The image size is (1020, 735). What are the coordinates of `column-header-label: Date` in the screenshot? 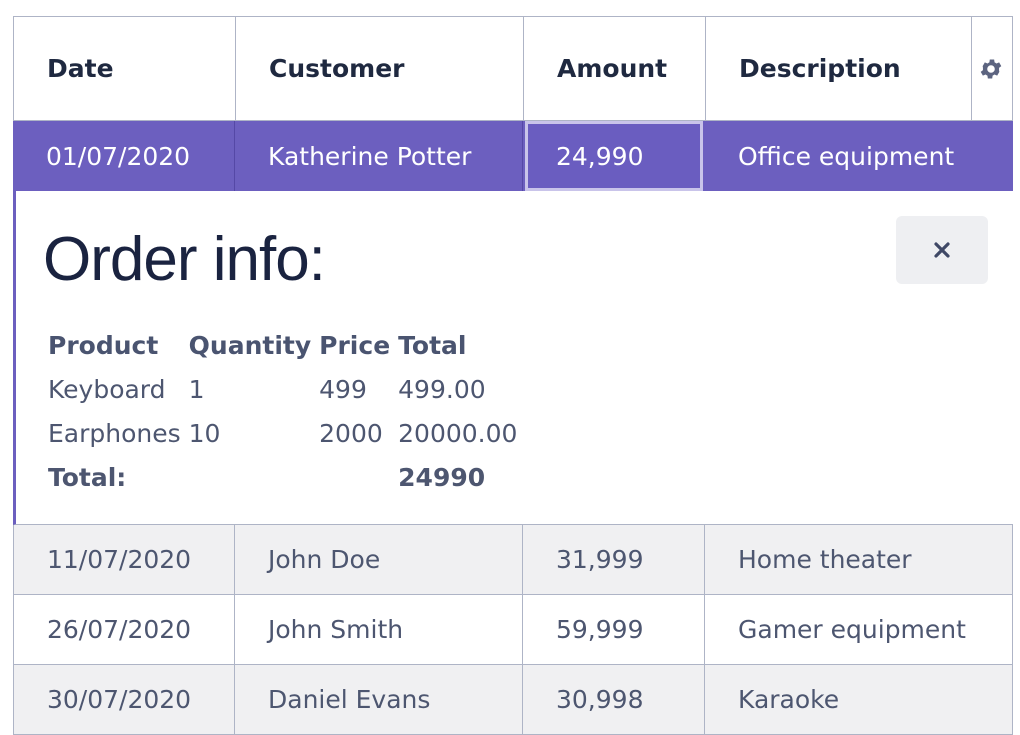 It's located at (80, 68).